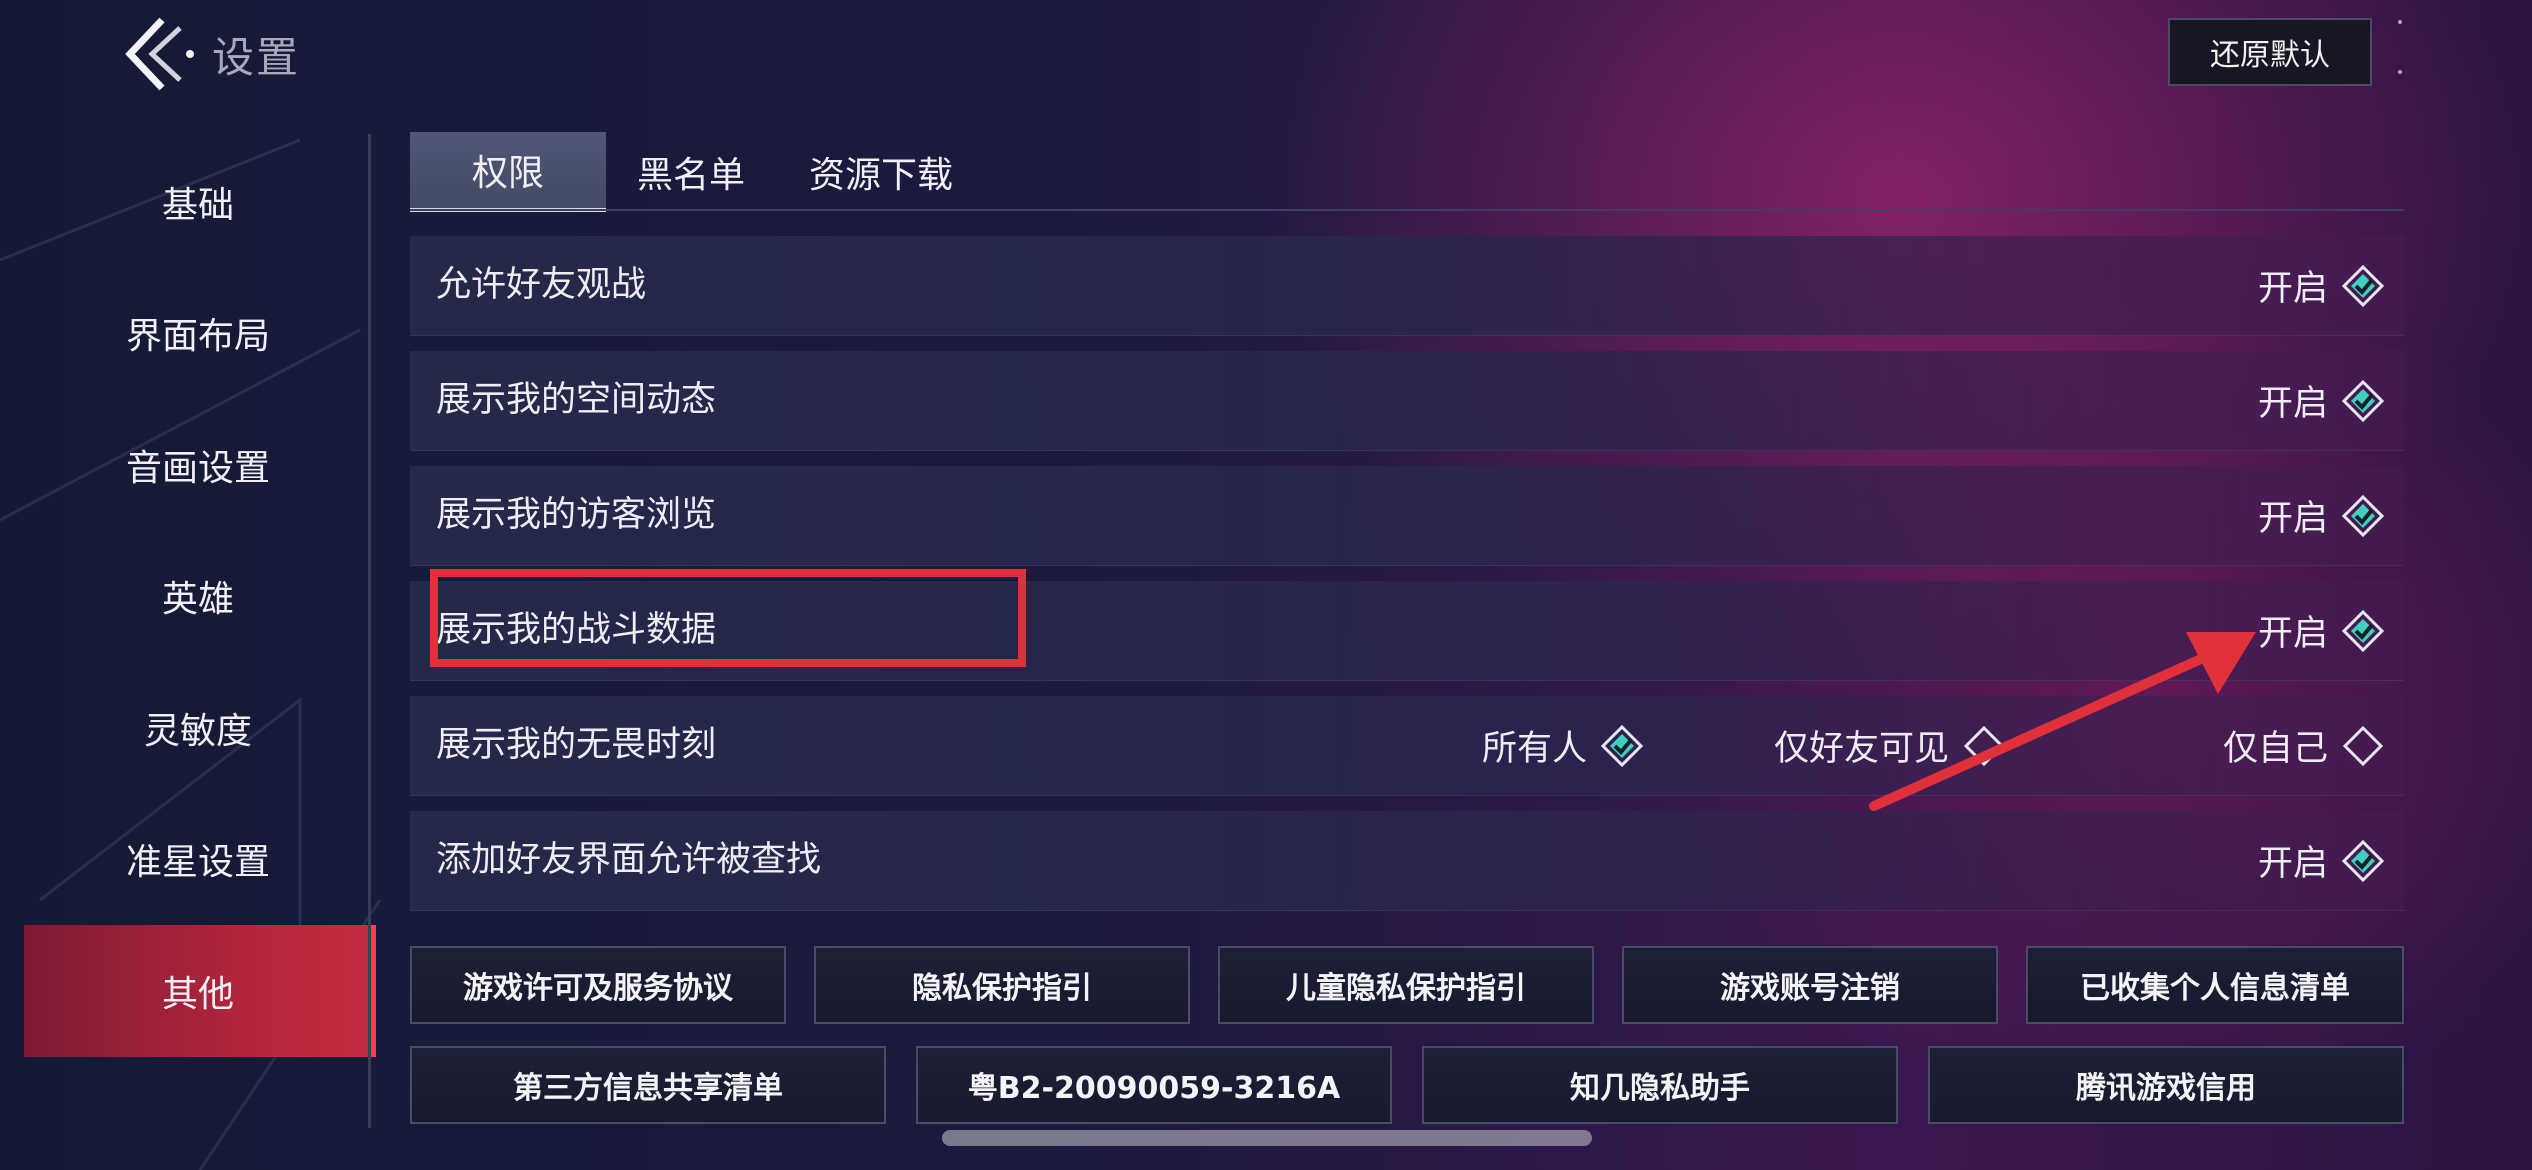 The image size is (2532, 1170). I want to click on collected-info-list-button: 已收集个人信息清单, so click(2215, 985).